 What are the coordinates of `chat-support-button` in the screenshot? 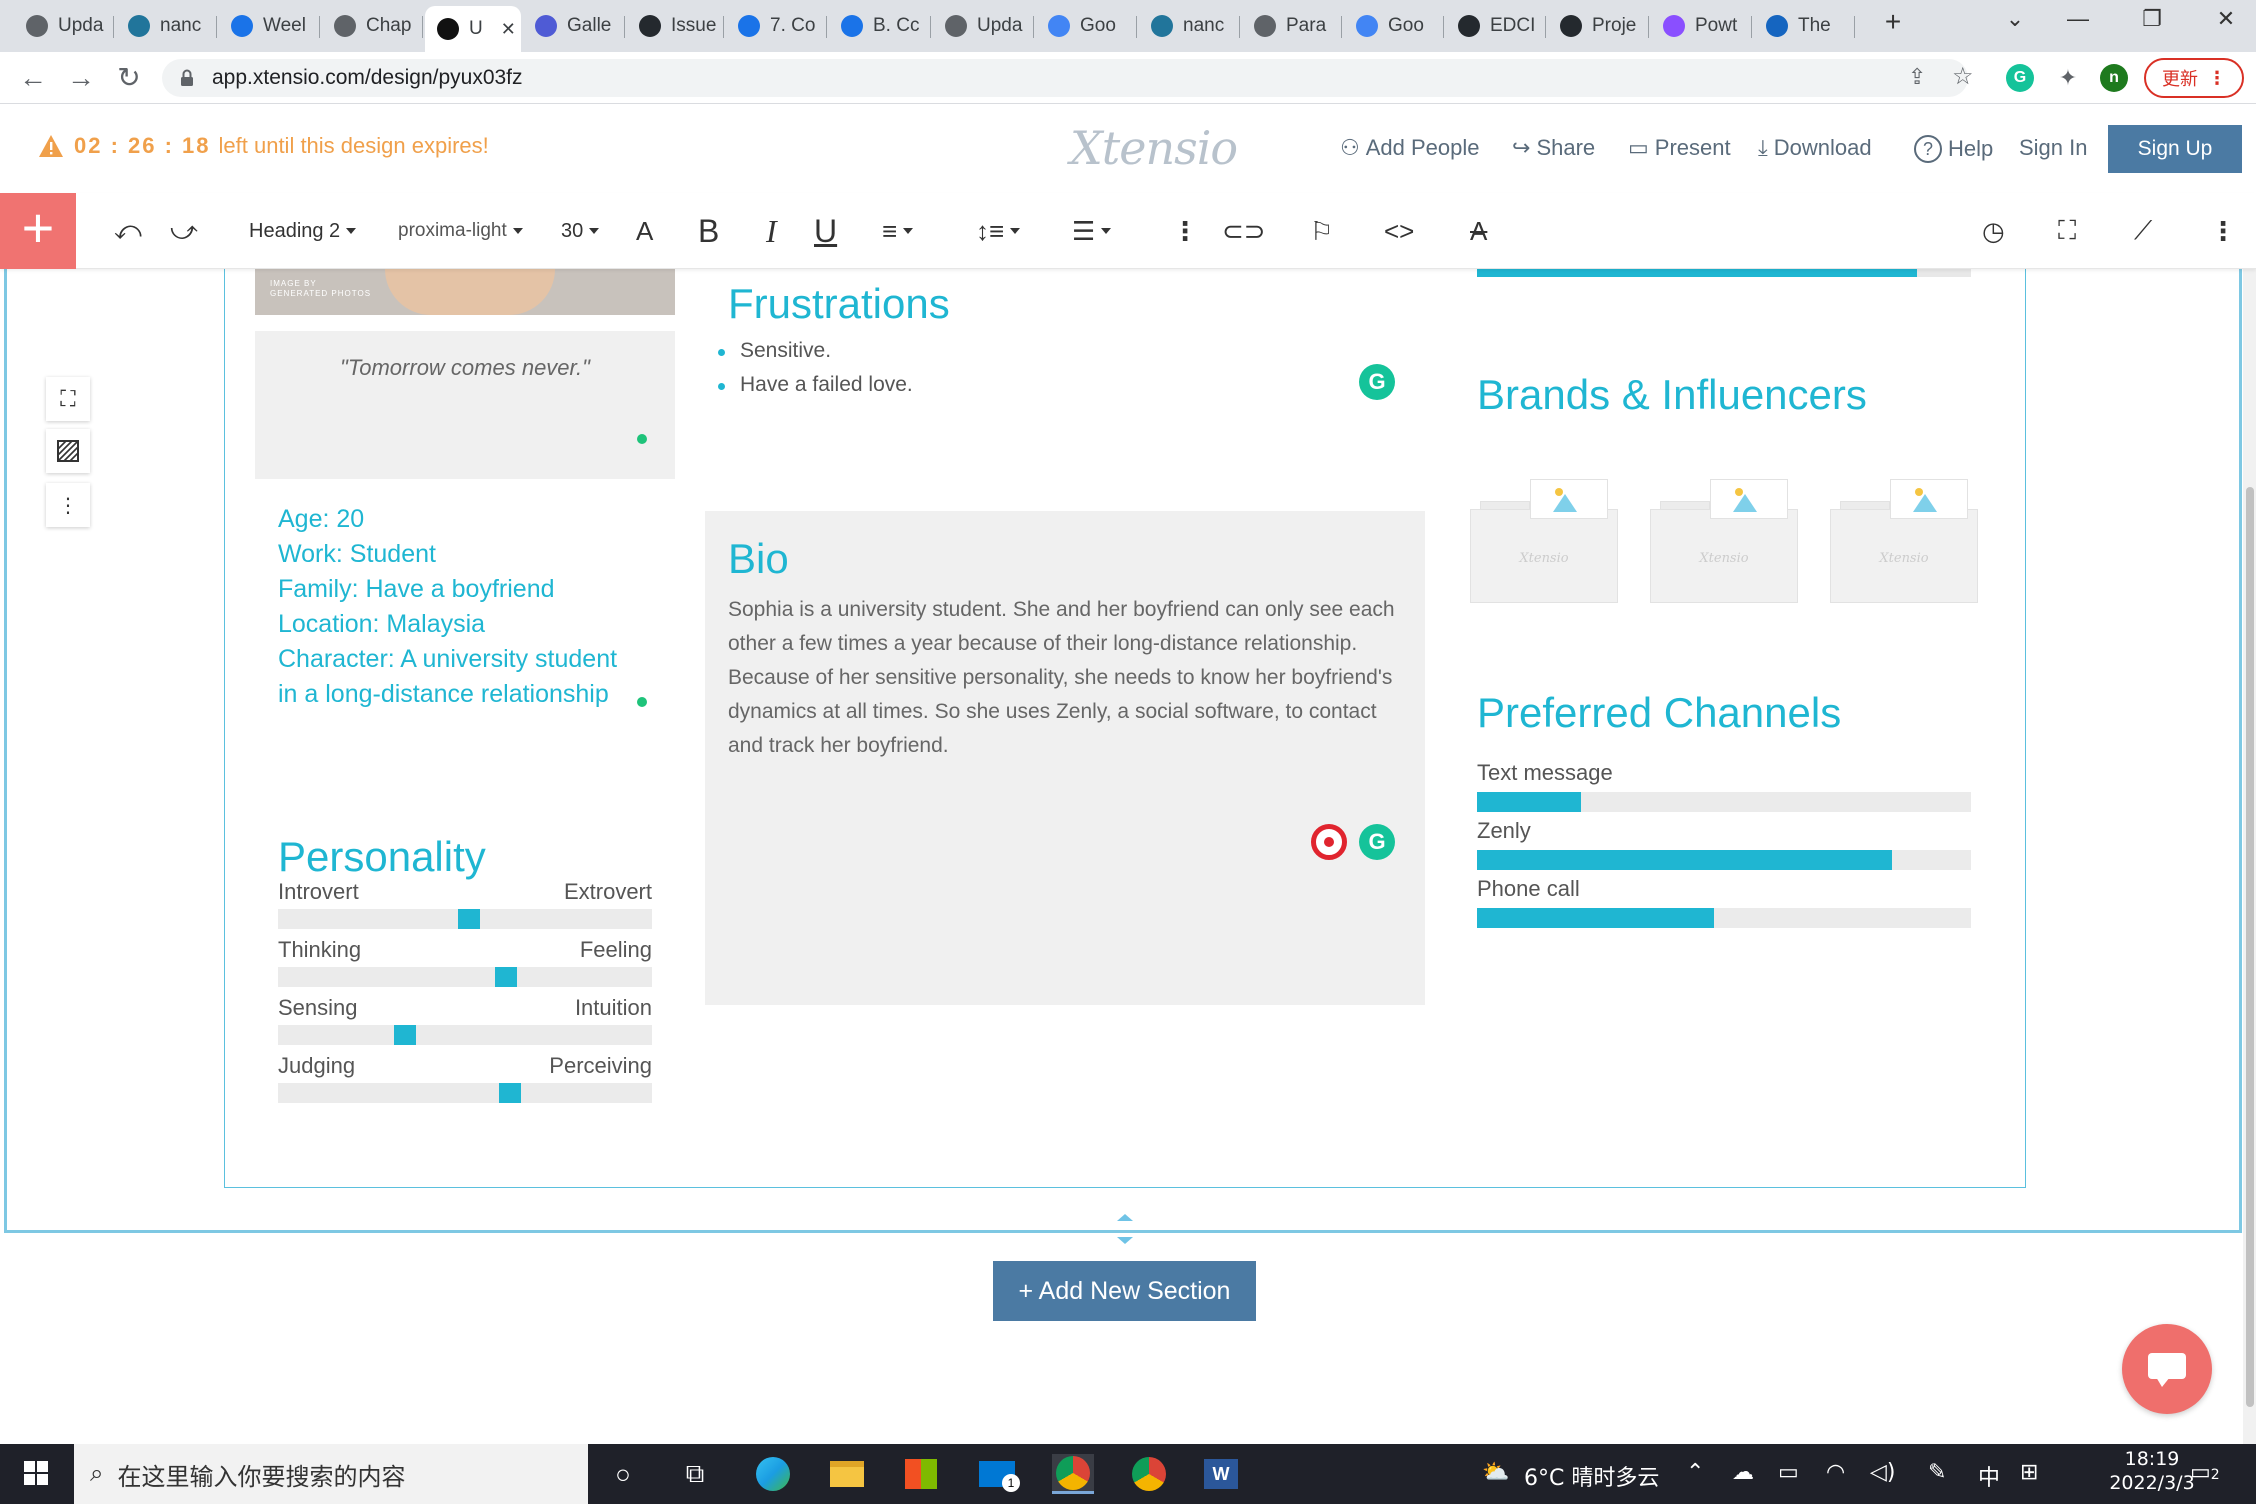 It's located at (2167, 1369).